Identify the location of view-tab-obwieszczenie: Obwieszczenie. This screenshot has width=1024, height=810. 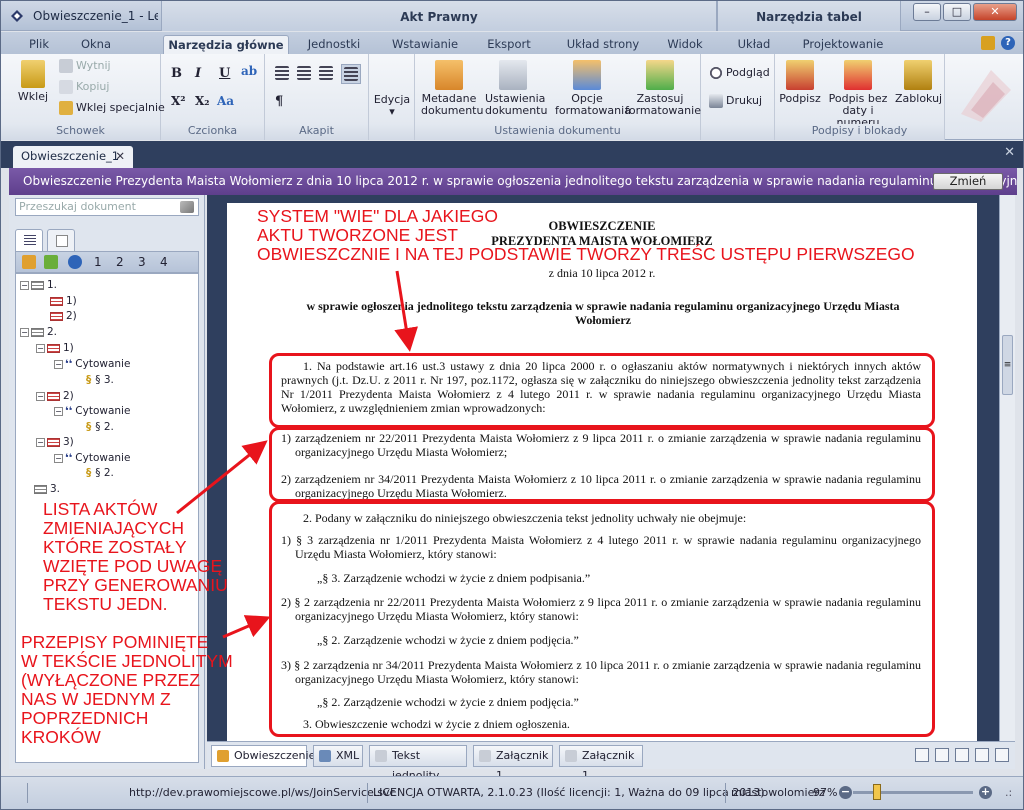
(263, 756).